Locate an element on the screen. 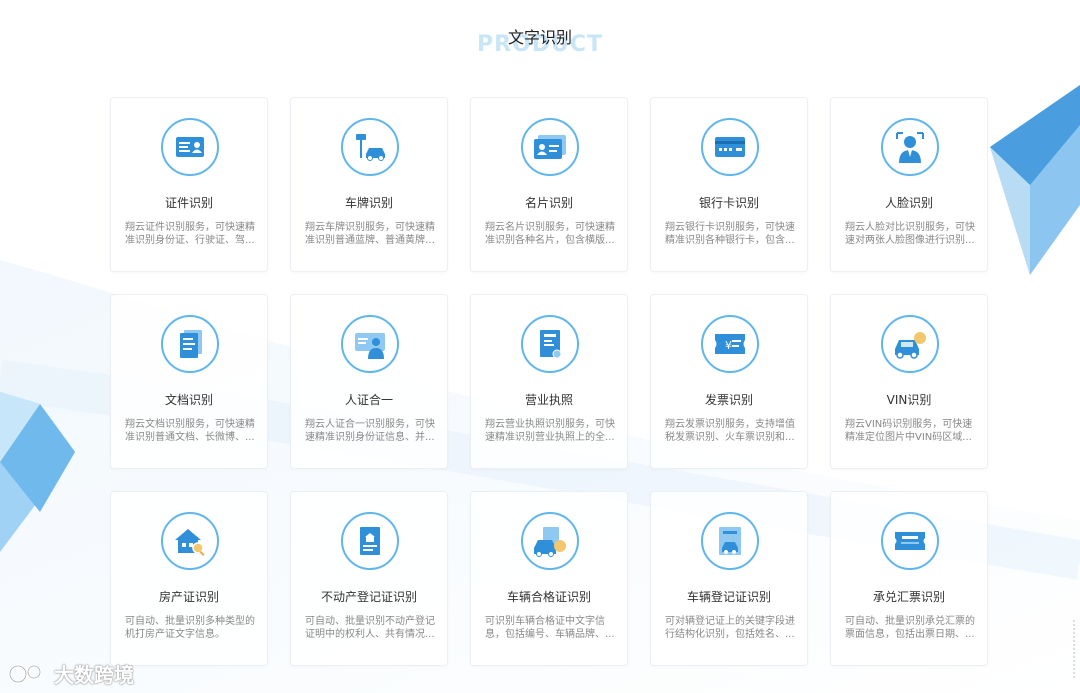 The height and width of the screenshot is (693, 1080). card-title: 银行卡识别 is located at coordinates (728, 203).